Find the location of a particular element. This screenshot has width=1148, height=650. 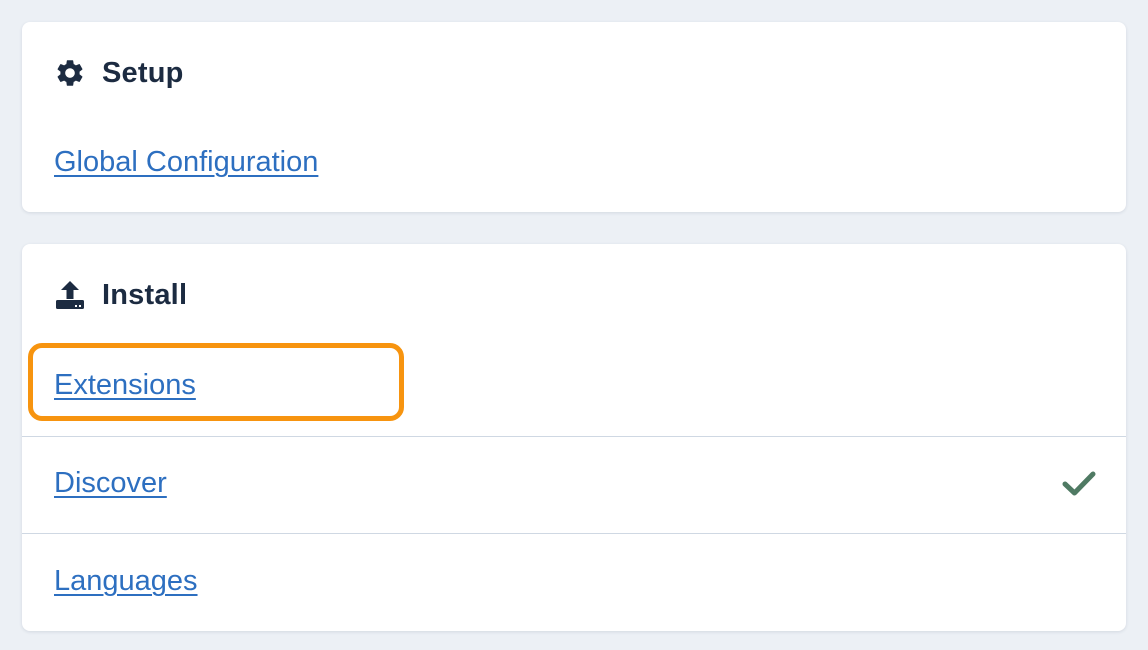

list-item-languages: Languages is located at coordinates (574, 582).